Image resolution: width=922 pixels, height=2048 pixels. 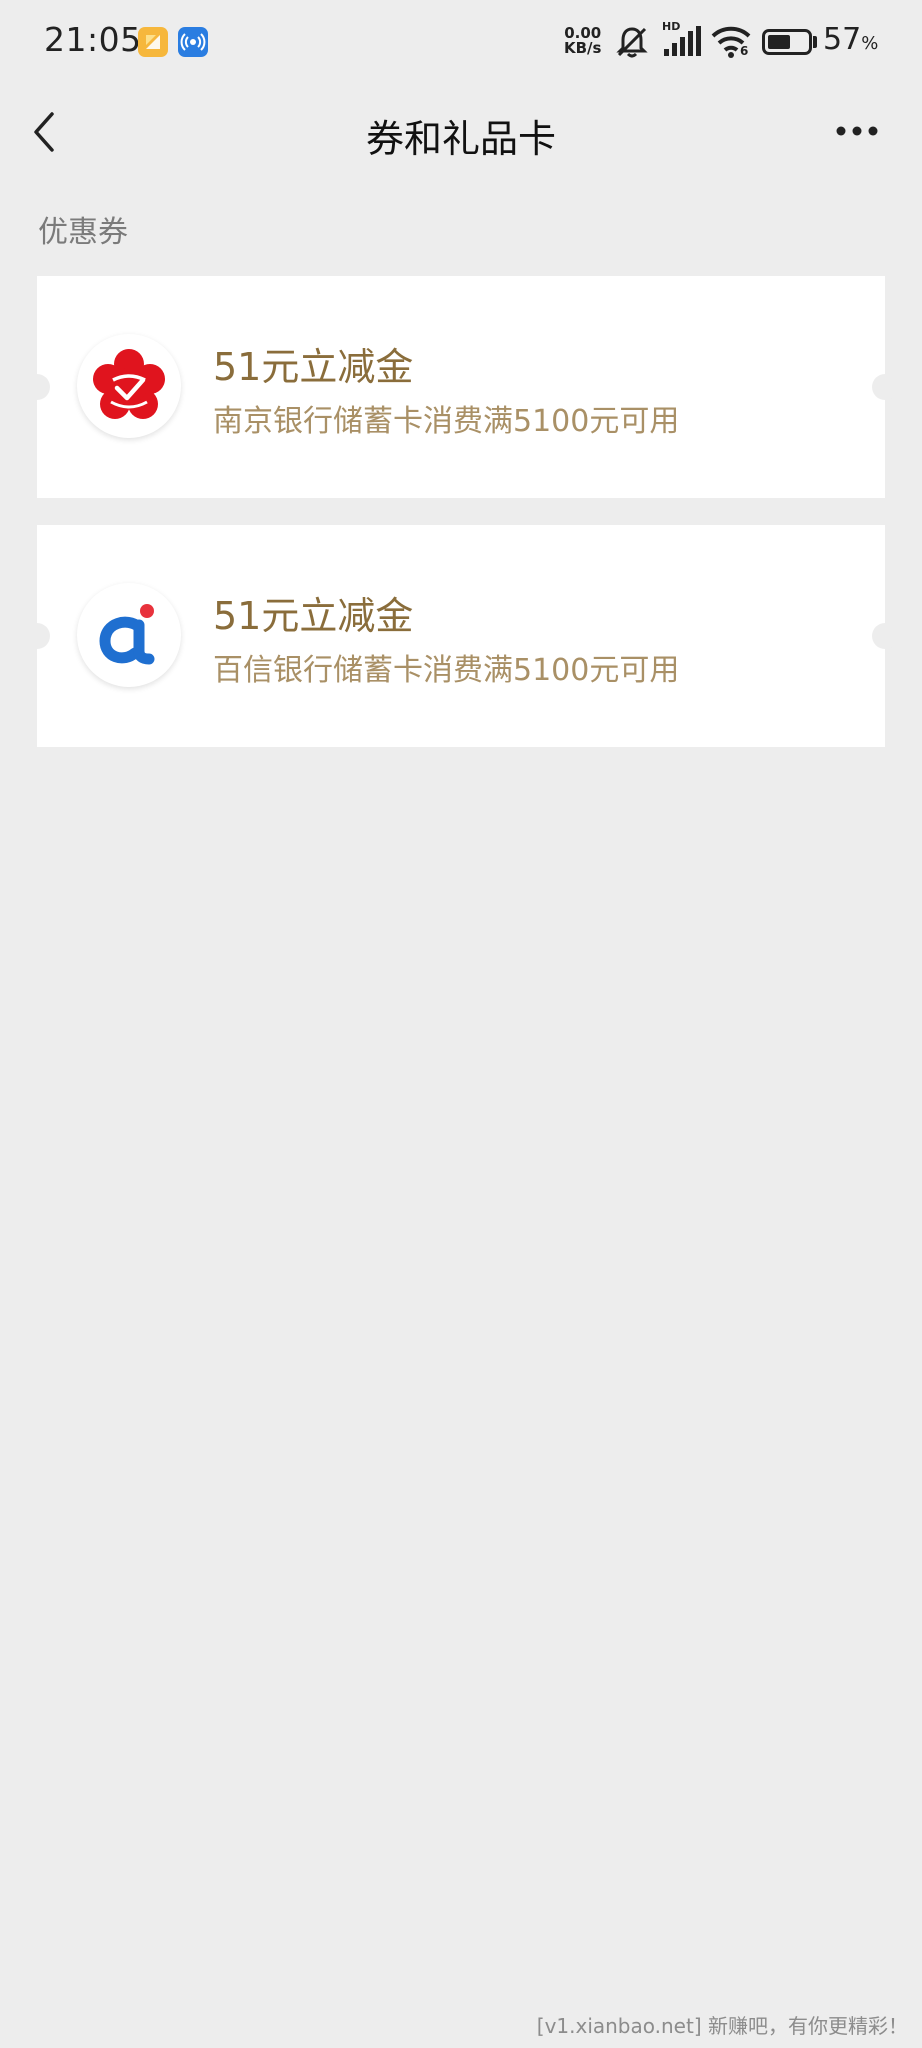 What do you see at coordinates (842, 39) in the screenshot?
I see `battery-percent-value: 57` at bounding box center [842, 39].